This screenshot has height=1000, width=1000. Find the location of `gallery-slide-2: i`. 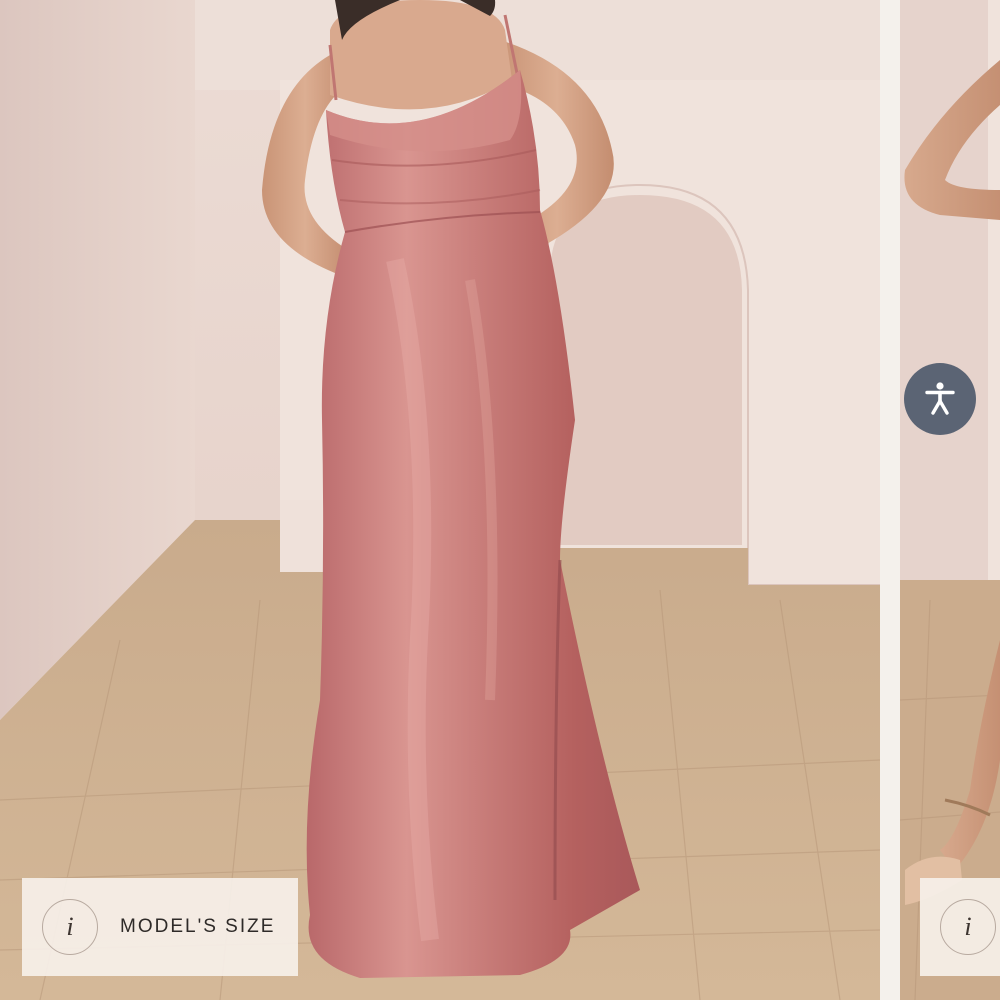

gallery-slide-2: i is located at coordinates (950, 500).